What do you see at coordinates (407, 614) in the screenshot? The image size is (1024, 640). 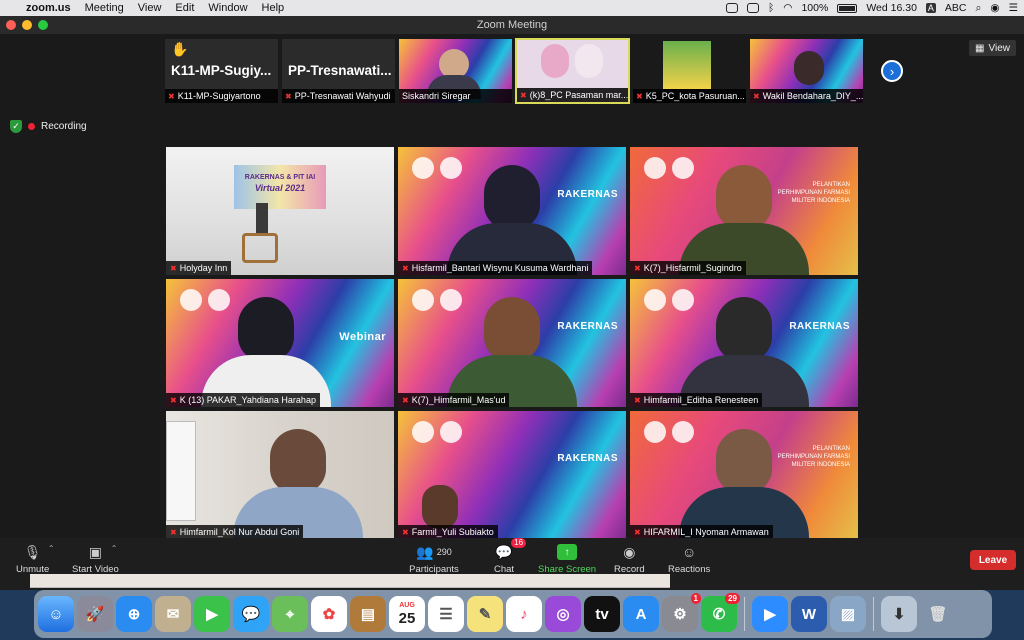 I see `calendar-icon: AUG 25` at bounding box center [407, 614].